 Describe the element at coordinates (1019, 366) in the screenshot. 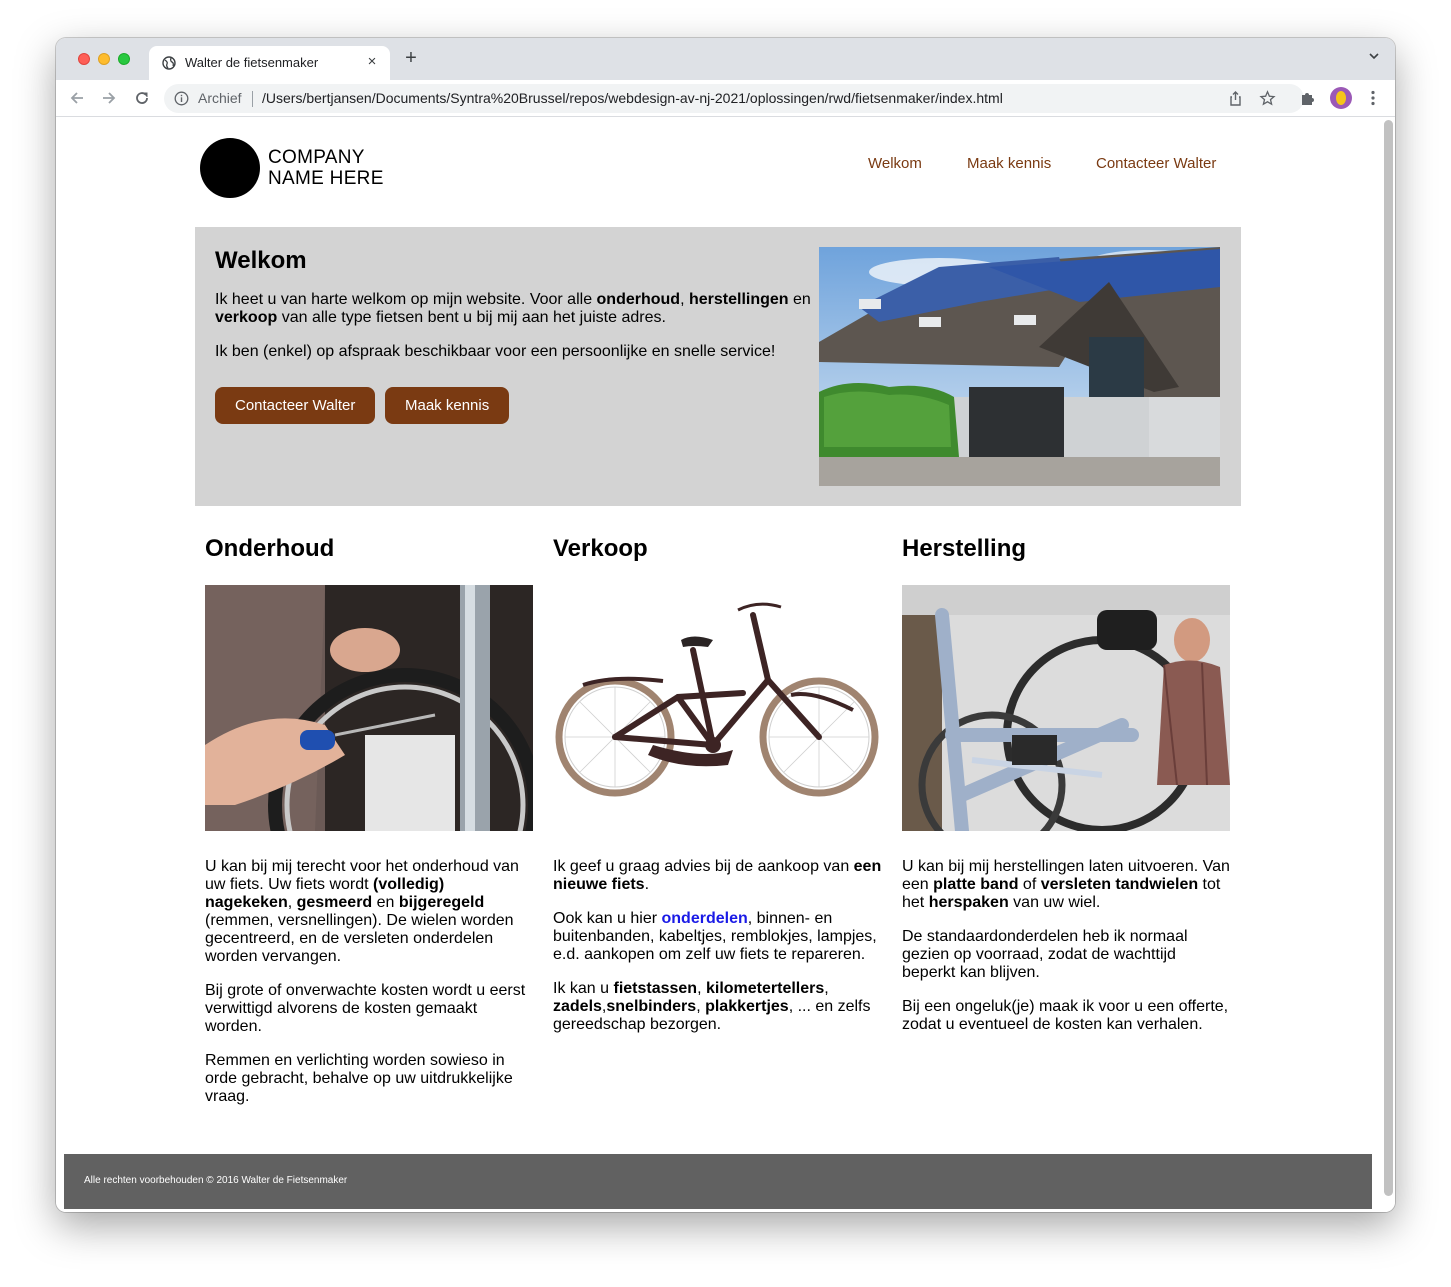

I see `house-photo` at that location.